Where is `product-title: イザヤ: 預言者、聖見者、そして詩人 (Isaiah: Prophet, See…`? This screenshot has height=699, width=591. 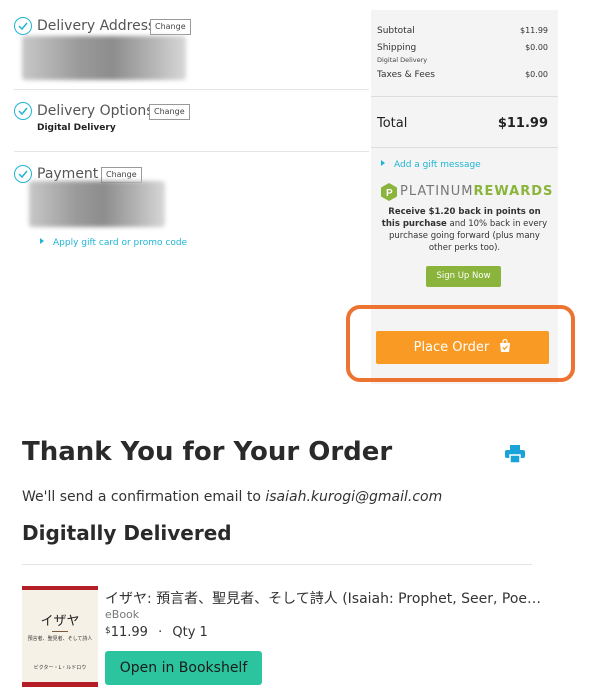
product-title: イザヤ: 預言者、聖見者、そして詩人 (Isaiah: Prophet, See… is located at coordinates (323, 598).